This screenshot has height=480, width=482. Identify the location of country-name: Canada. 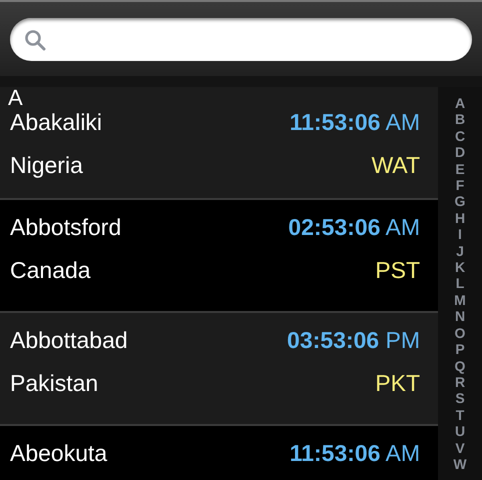
(50, 270).